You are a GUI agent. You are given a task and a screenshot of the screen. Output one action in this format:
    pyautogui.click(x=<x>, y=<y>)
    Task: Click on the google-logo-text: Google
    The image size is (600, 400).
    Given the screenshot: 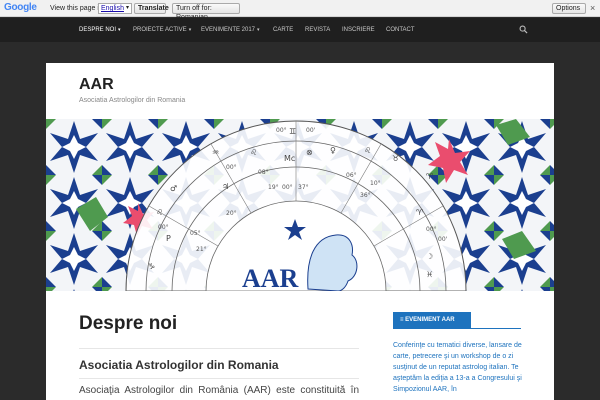 What is the action you would take?
    pyautogui.click(x=20, y=7)
    